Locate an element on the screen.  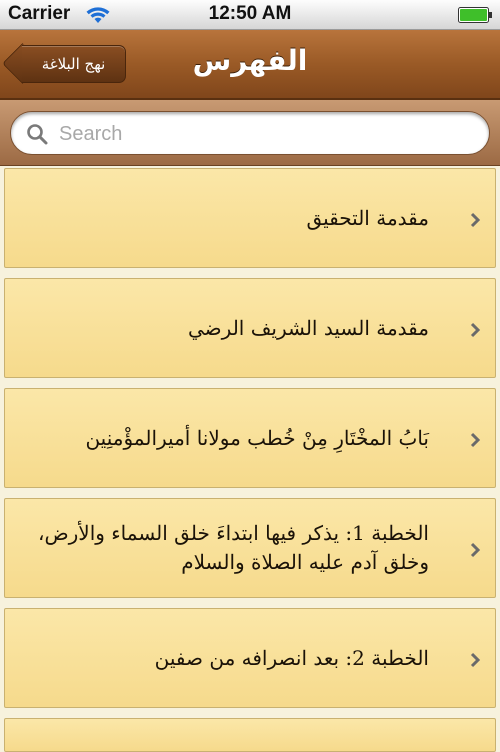
list-item-label: مقدمة التحقيق is located at coordinates (367, 217).